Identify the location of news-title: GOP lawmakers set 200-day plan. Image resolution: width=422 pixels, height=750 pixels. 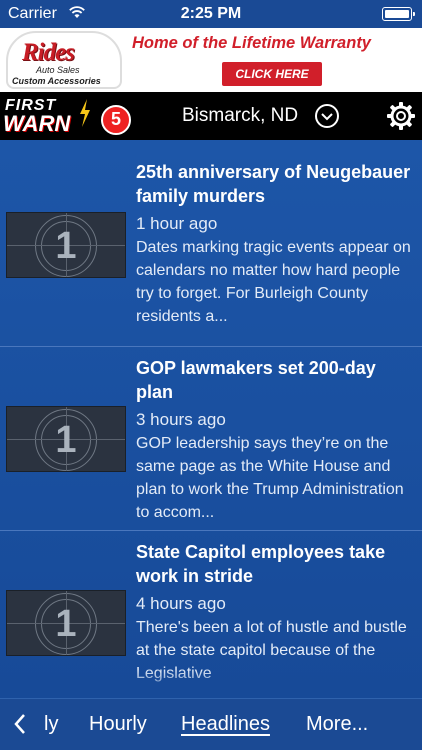
(256, 380).